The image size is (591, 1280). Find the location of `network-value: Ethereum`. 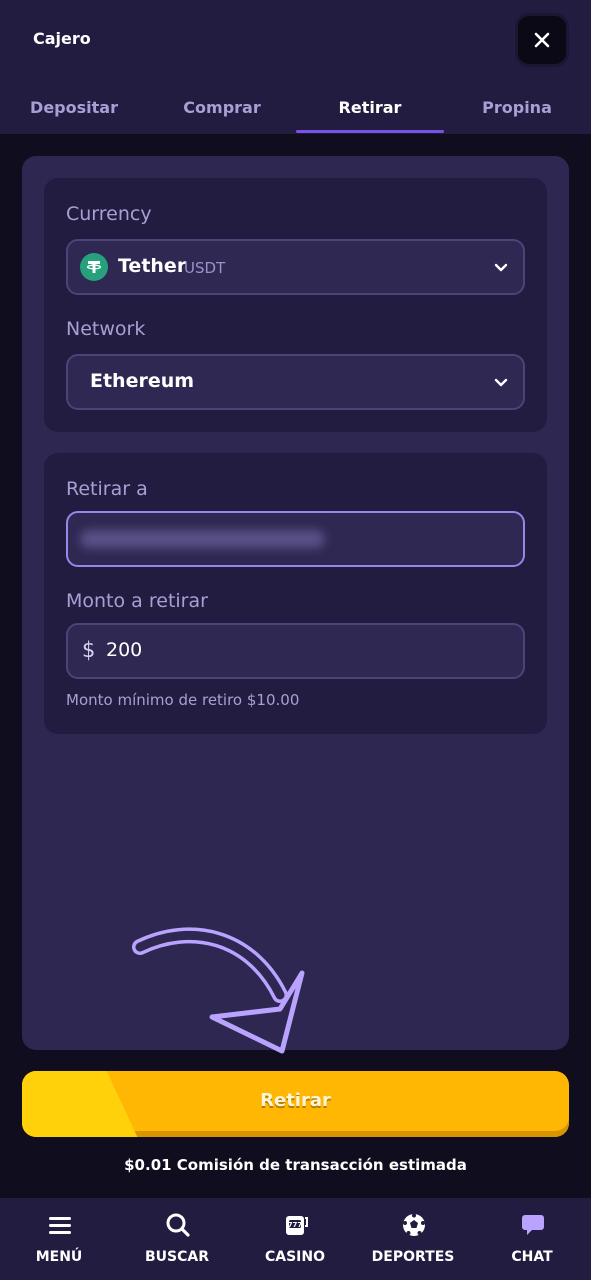

network-value: Ethereum is located at coordinates (142, 381).